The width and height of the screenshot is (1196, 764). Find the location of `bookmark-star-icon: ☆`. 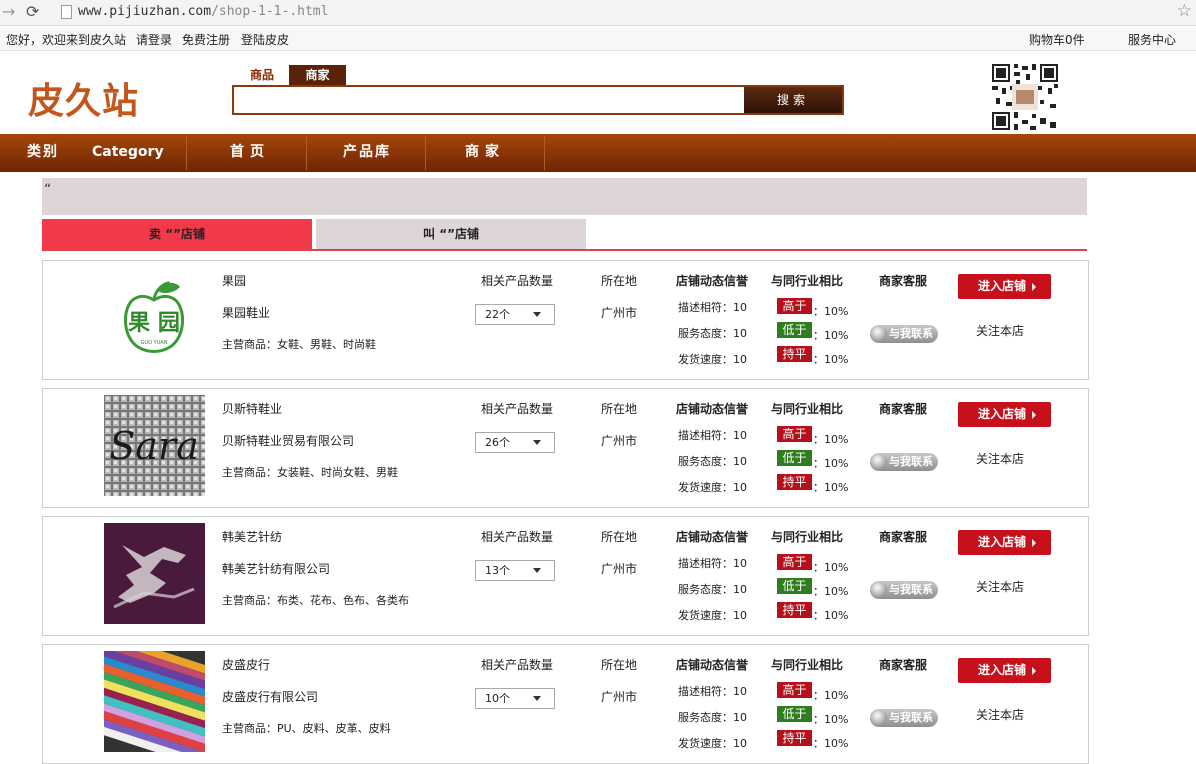

bookmark-star-icon: ☆ is located at coordinates (1184, 11).